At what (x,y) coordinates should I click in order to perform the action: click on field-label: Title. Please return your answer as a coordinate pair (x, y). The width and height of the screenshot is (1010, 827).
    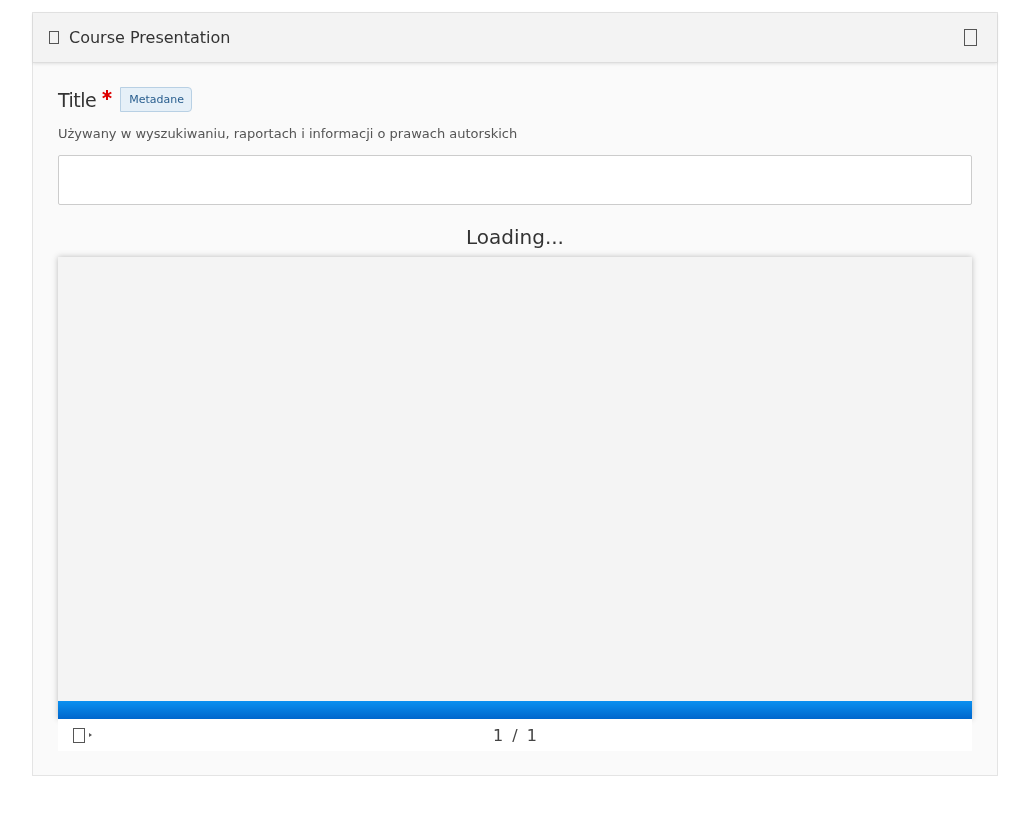
    Looking at the image, I should click on (77, 99).